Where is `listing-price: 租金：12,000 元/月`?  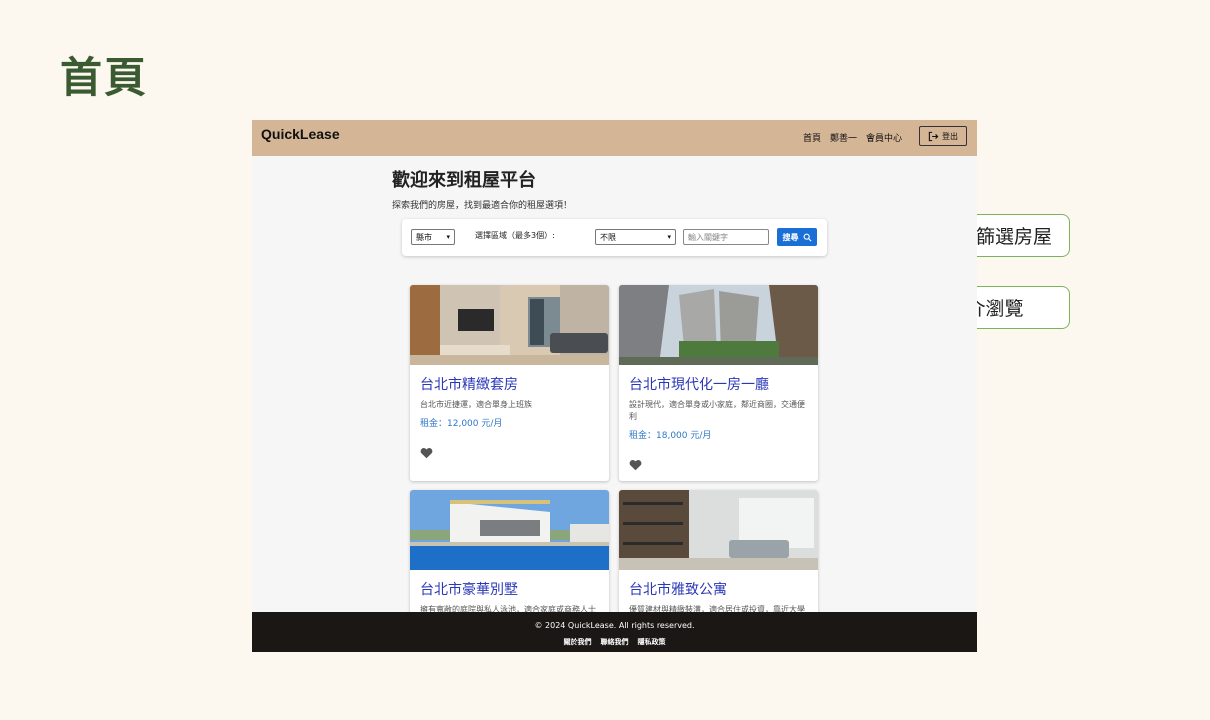
listing-price: 租金：12,000 元/月 is located at coordinates (461, 424).